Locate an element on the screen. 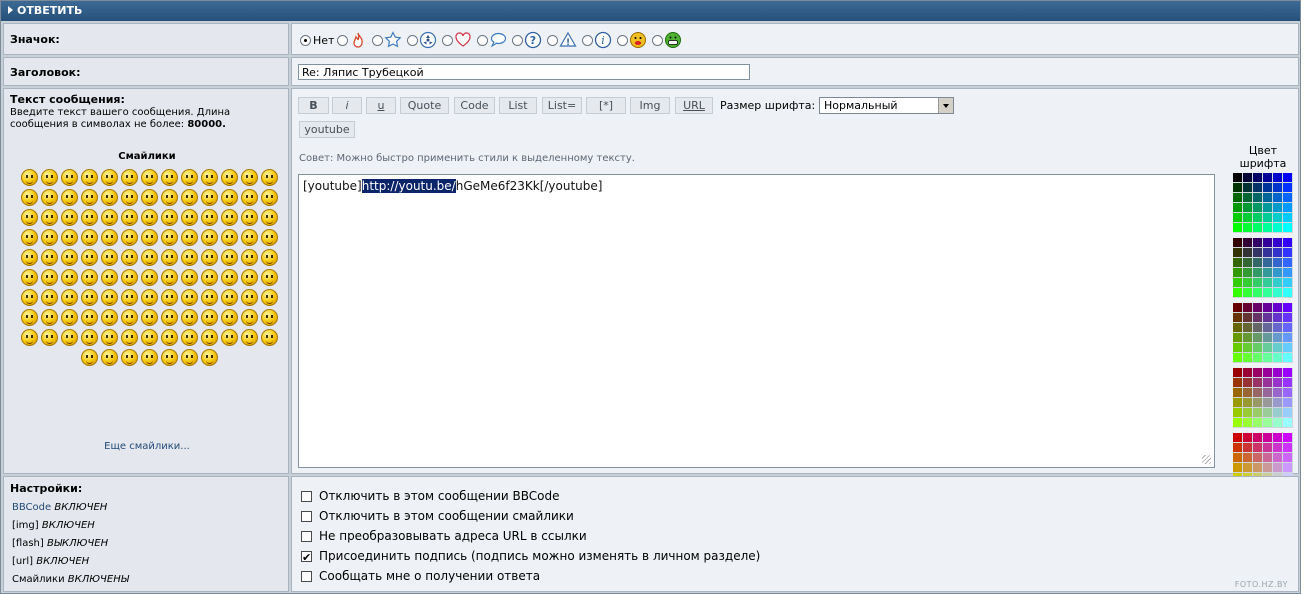  option-no-url-links-checkbox is located at coordinates (306, 536).